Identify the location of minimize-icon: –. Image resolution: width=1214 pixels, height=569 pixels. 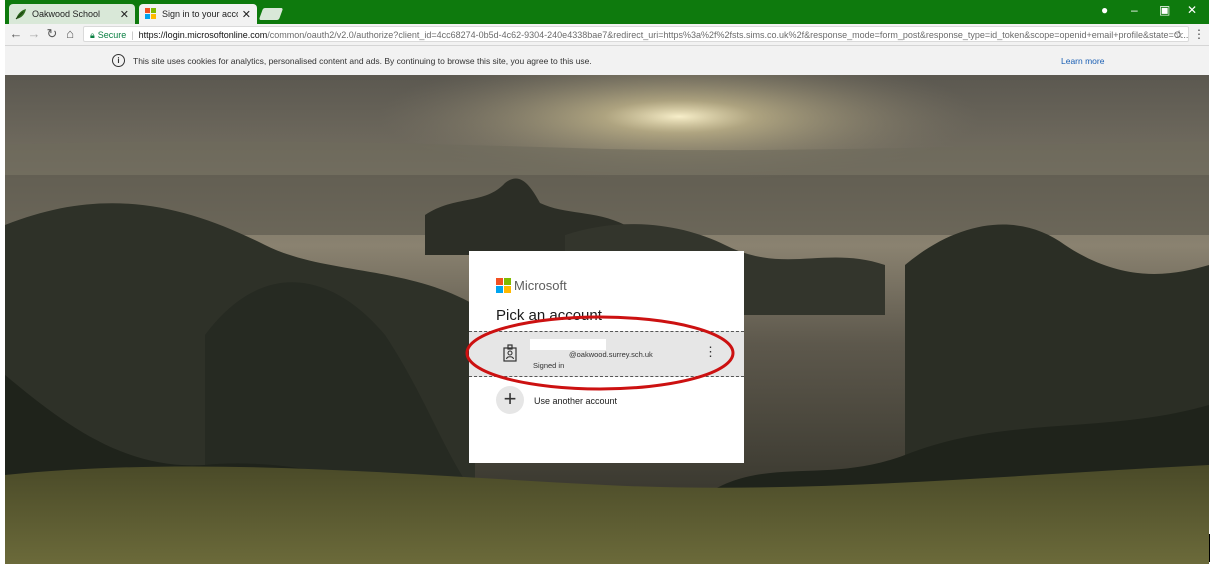
(1134, 10).